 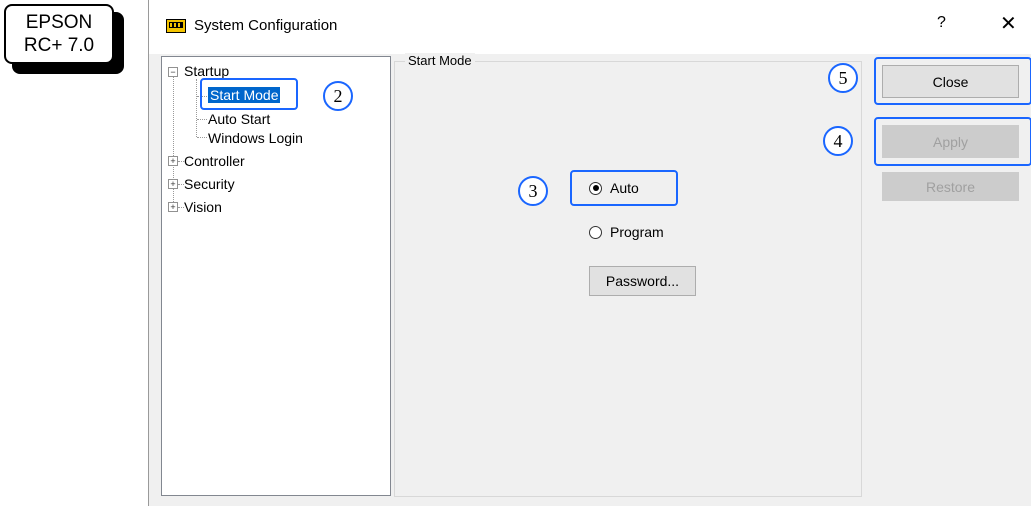 What do you see at coordinates (952, 141) in the screenshot?
I see `highlight-apply` at bounding box center [952, 141].